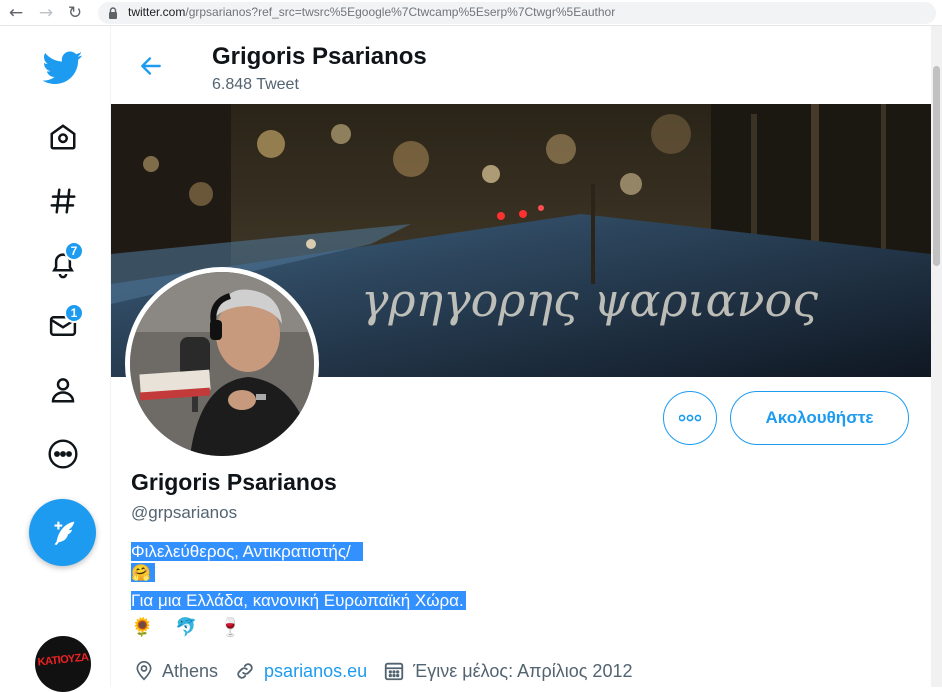 This screenshot has height=692, width=942. Describe the element at coordinates (184, 512) in the screenshot. I see `profile-handle: @grpsarianos` at that location.